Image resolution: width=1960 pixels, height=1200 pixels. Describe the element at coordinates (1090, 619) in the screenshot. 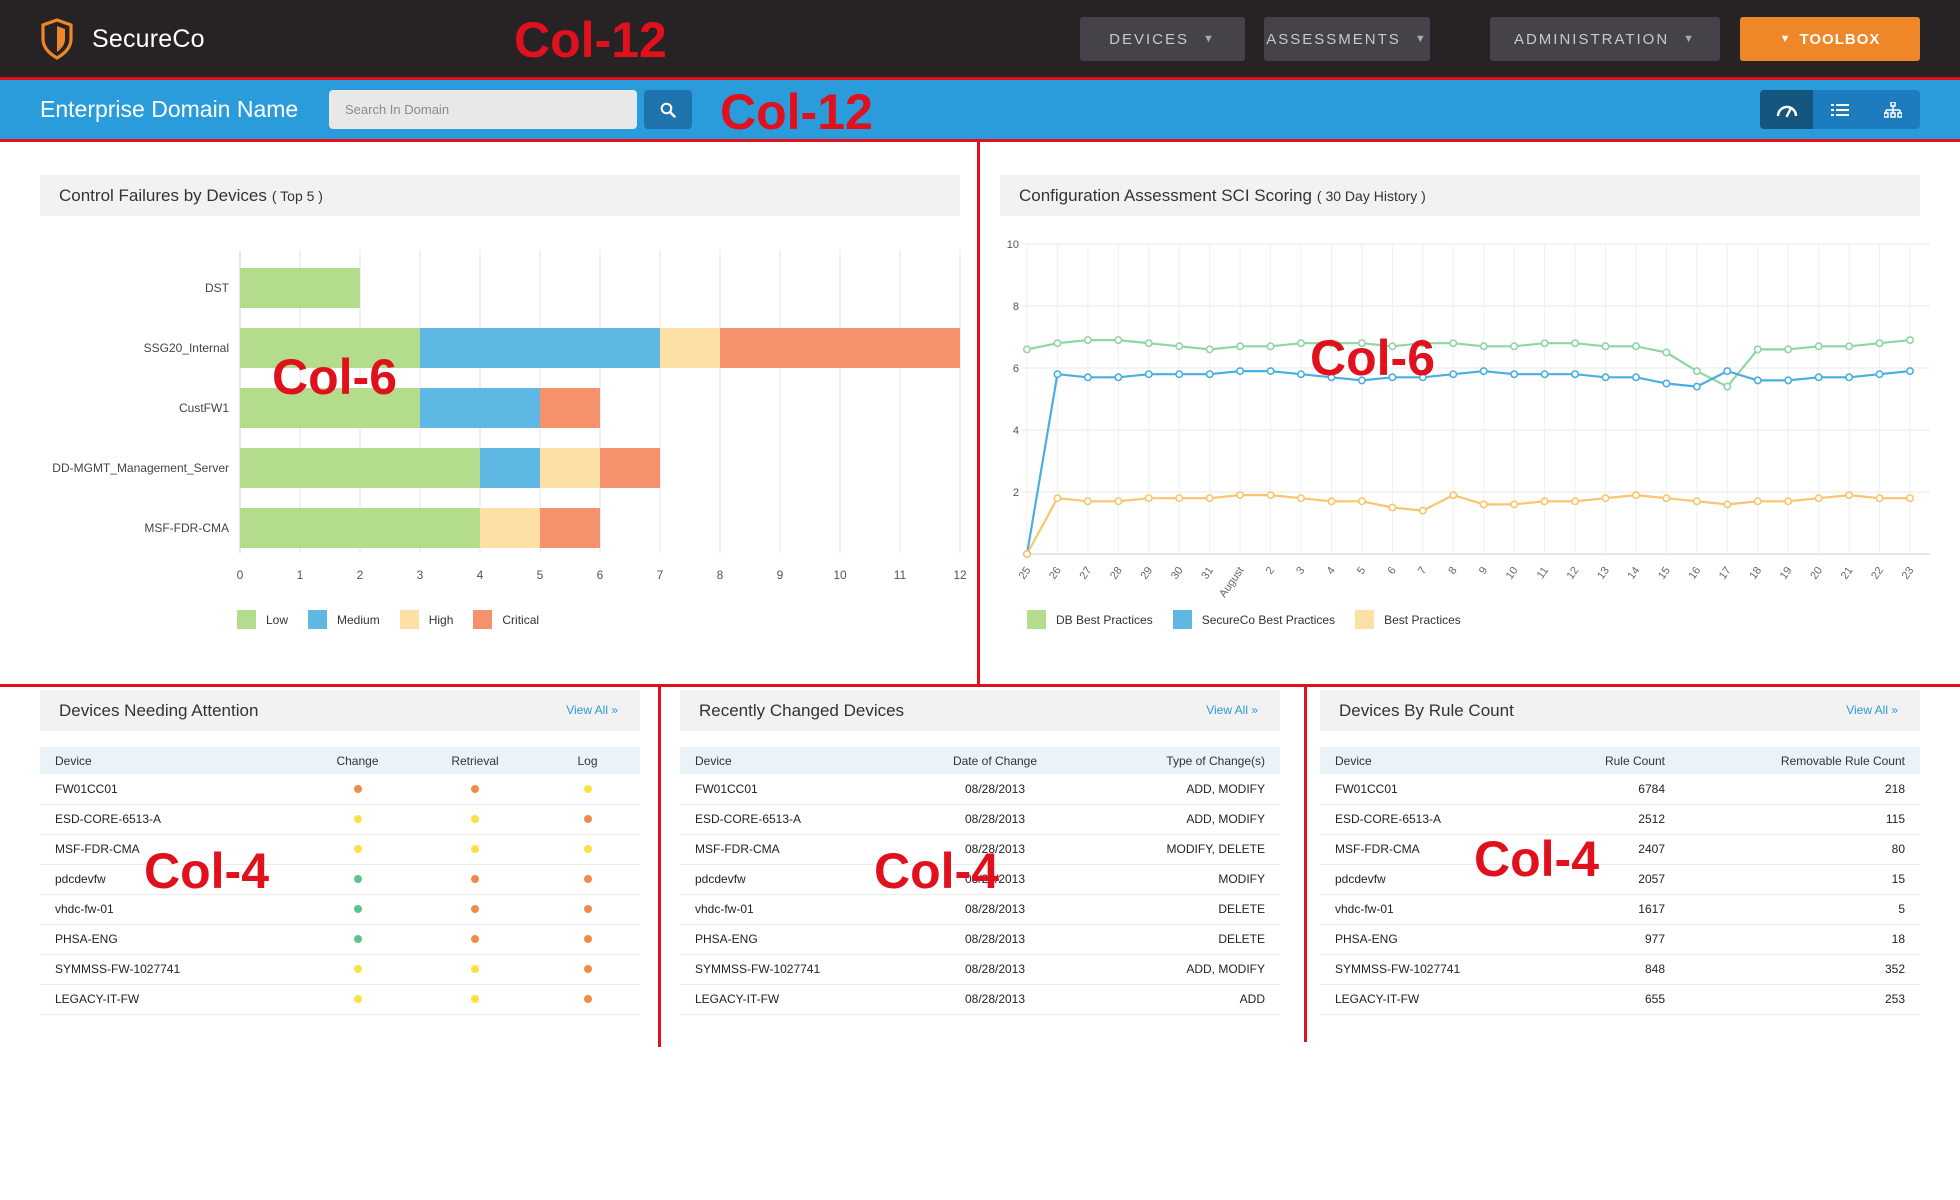

I see `legend-item: DB Best Practices` at that location.